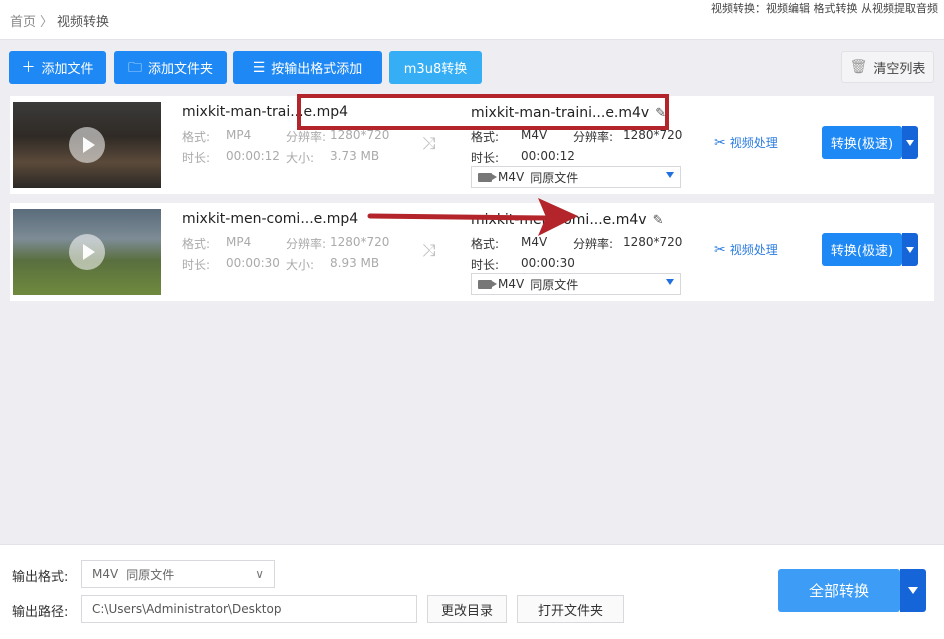  I want to click on breadcrumb: 首页〉视频转换, so click(59, 20).